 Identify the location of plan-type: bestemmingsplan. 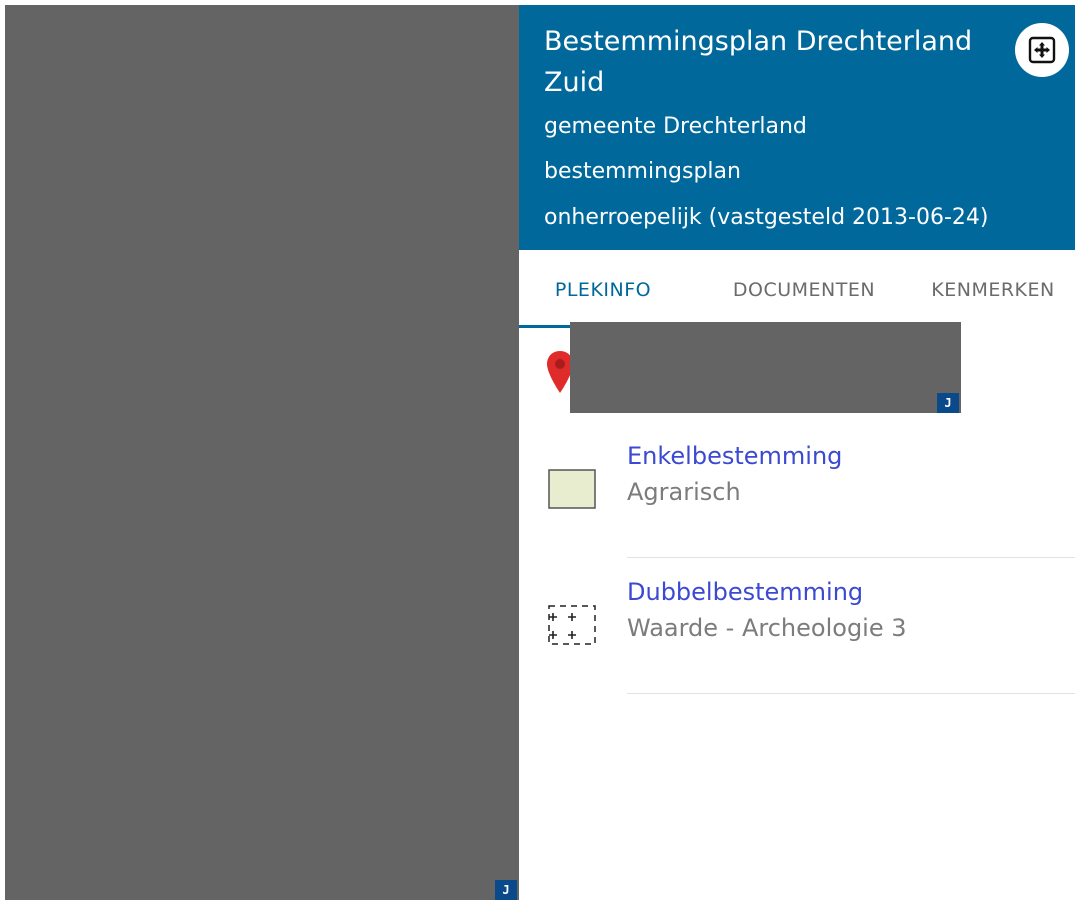
(642, 171).